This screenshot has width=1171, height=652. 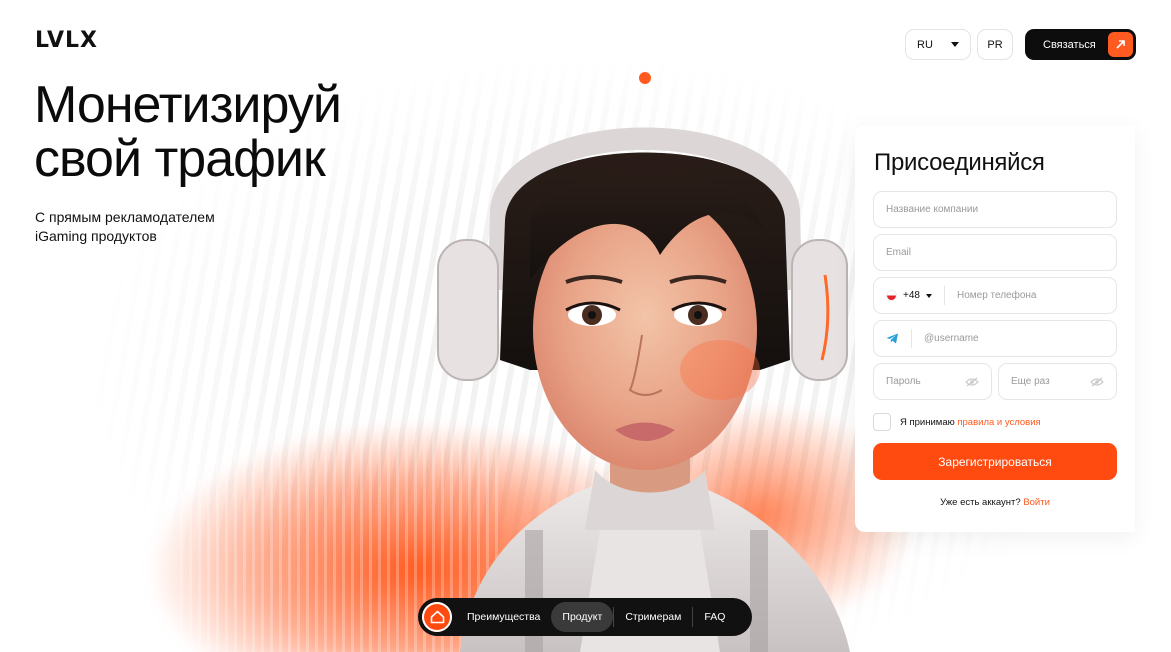 What do you see at coordinates (938, 44) in the screenshot?
I see `language-select: RU` at bounding box center [938, 44].